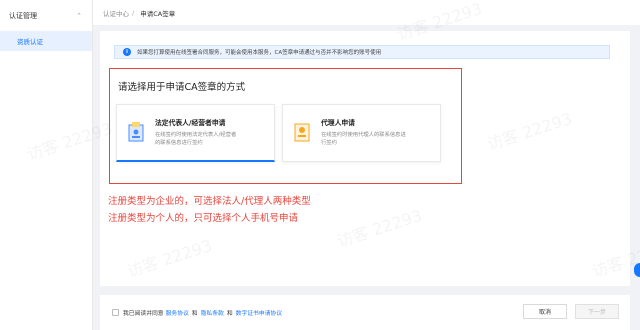 The height and width of the screenshot is (330, 640). I want to click on card-title: 法定代表人/经营者申请, so click(190, 123).